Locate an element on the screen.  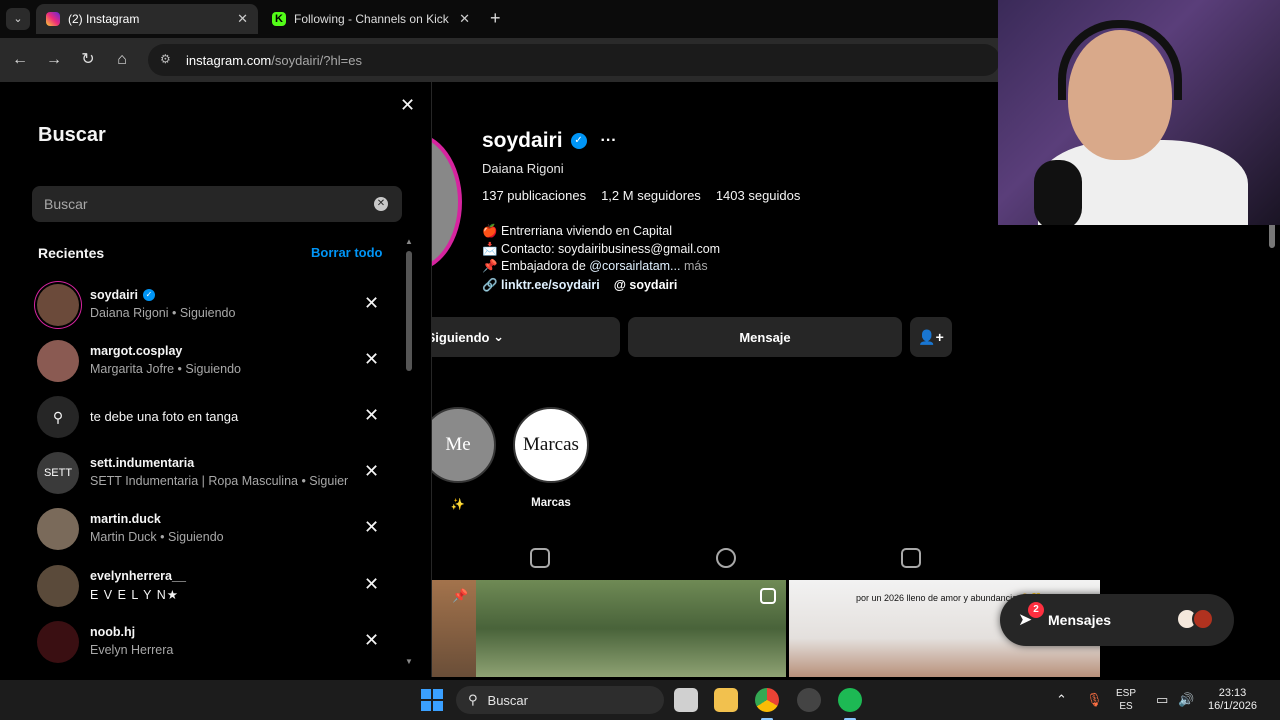
home-icon: ⌂ is located at coordinates (122, 60).